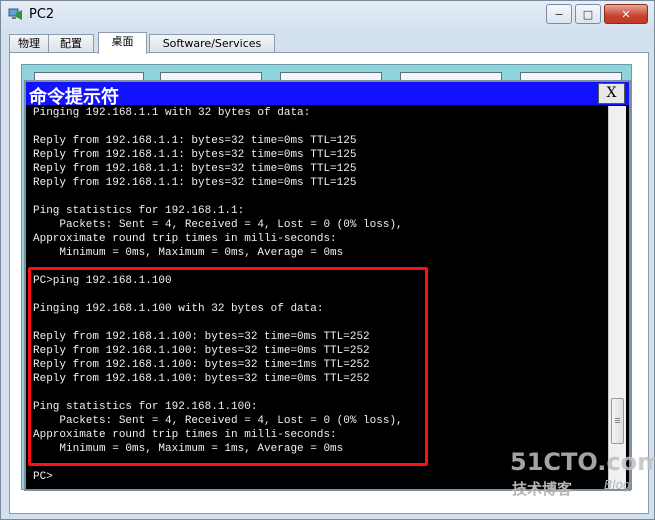 The height and width of the screenshot is (520, 655). I want to click on terminal-line: Ping statistics for 192.168.1.1:, so click(139, 211).